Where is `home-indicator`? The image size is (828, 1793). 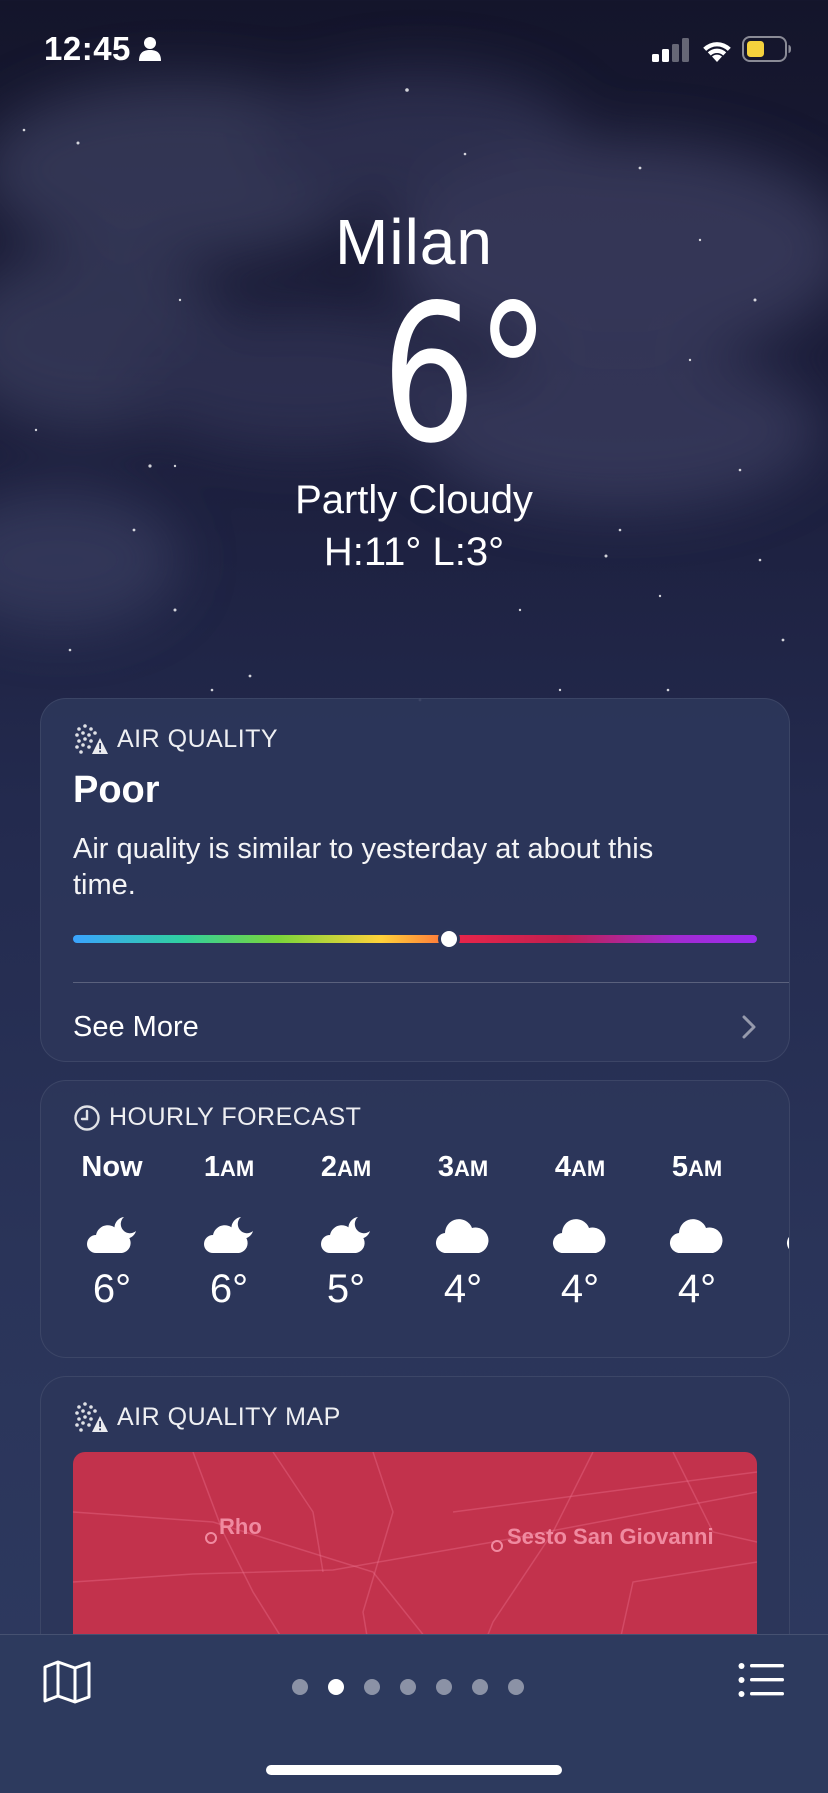
home-indicator is located at coordinates (414, 1770).